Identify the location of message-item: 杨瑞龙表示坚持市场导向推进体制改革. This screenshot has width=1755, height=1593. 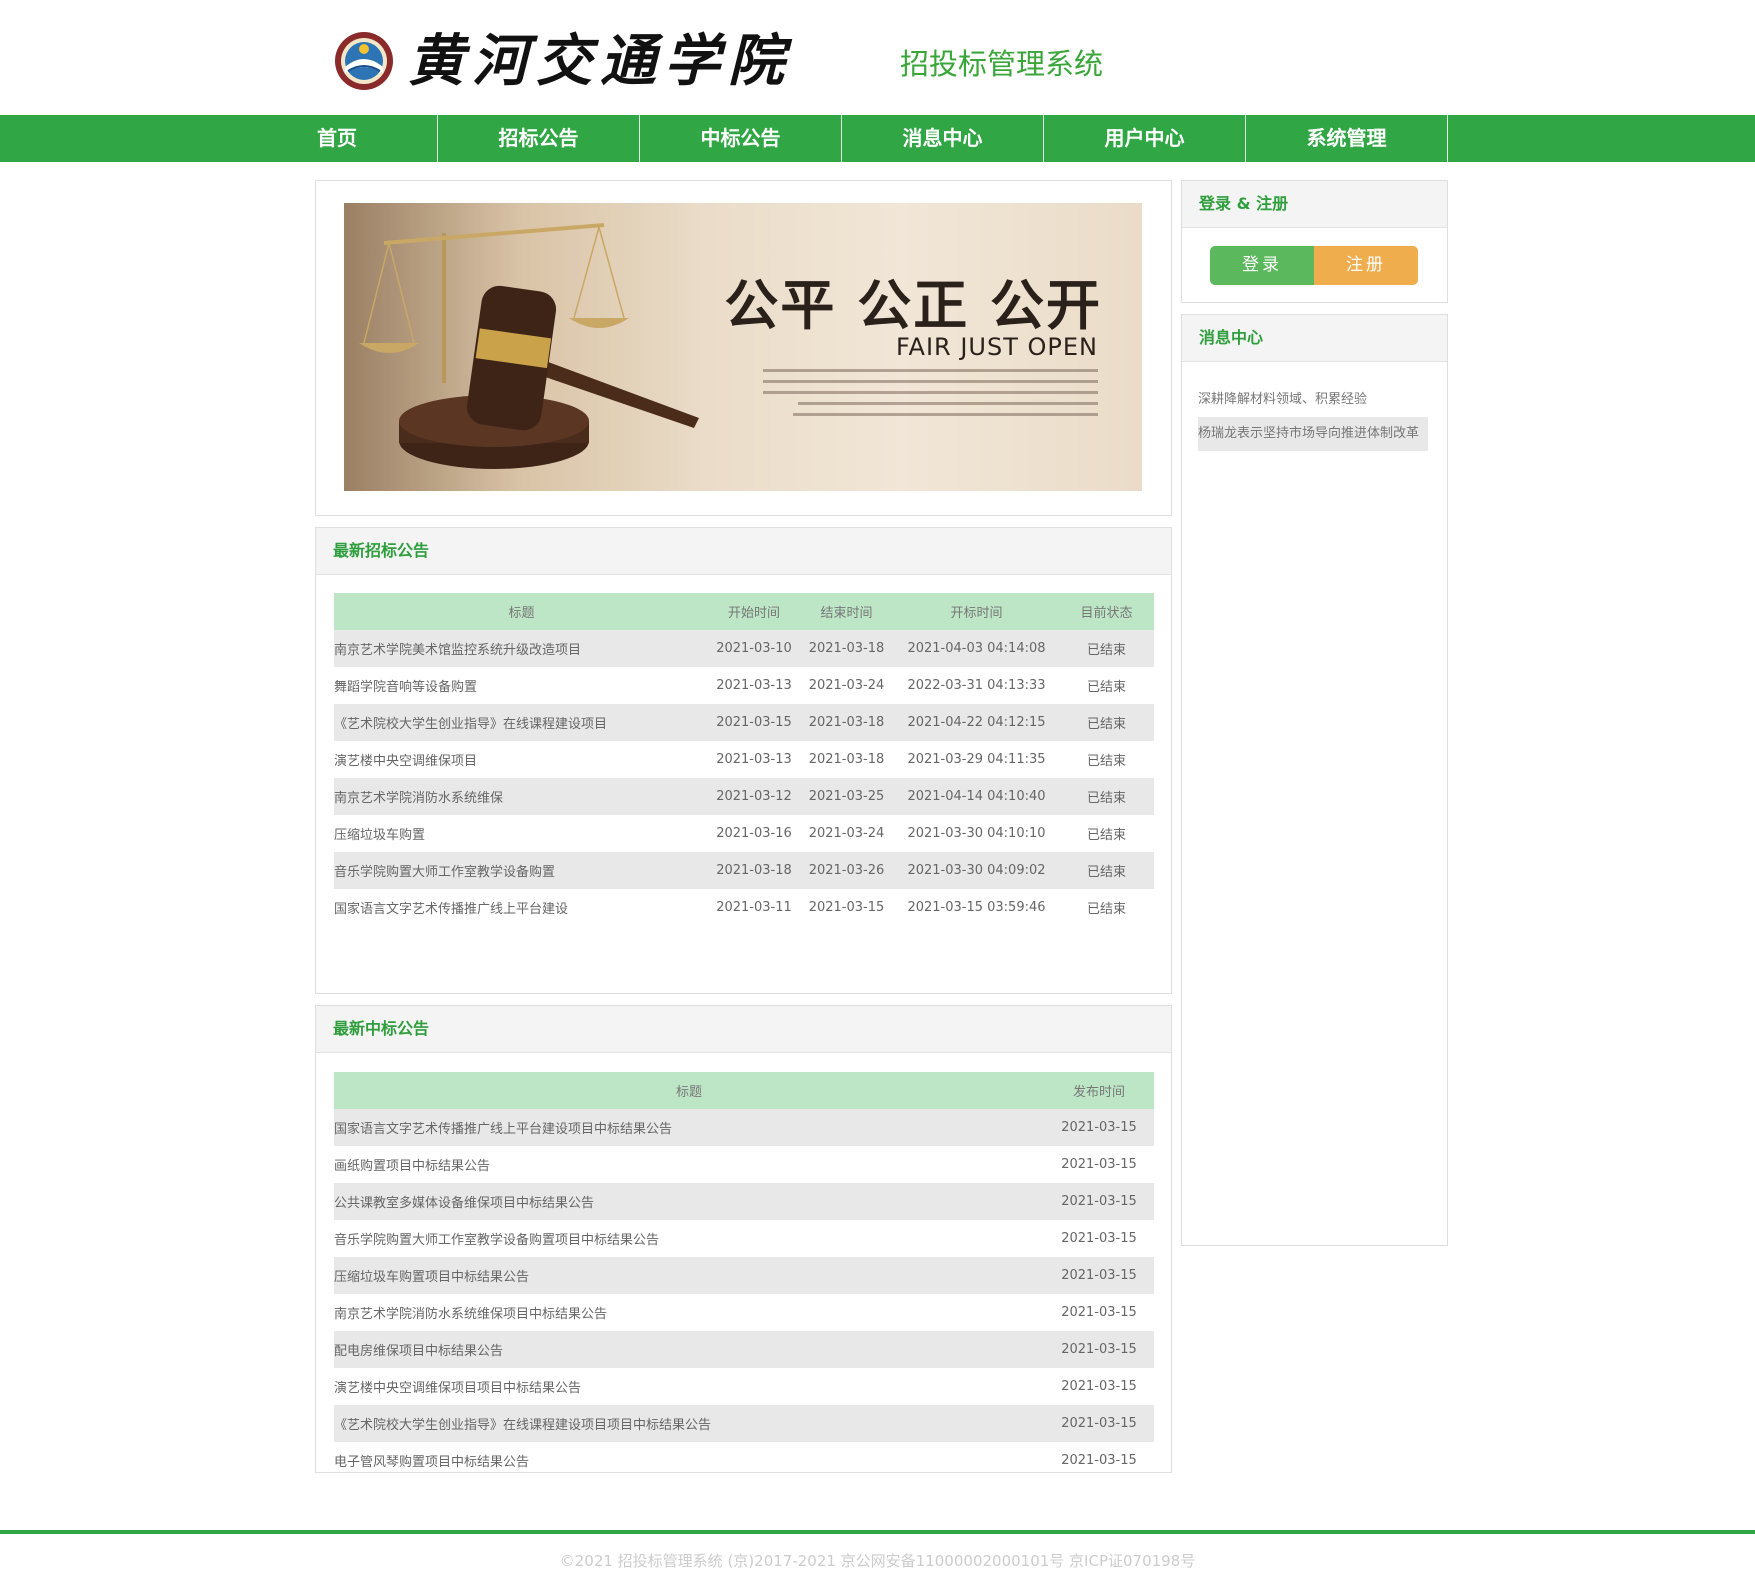
(1313, 434).